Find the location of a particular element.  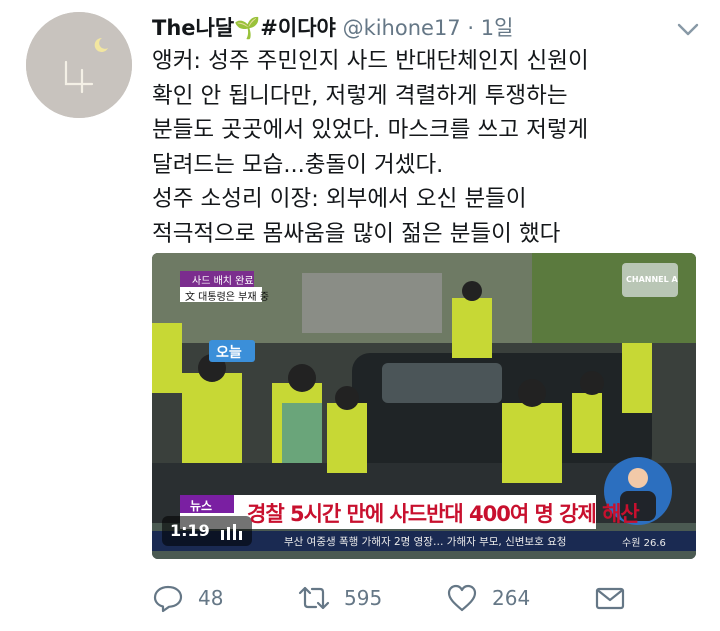

news-ticker: 부산 여중생 폭행 가해자 2명 영장… 가해자 부모, 신변보호 요청 is located at coordinates (425, 542).